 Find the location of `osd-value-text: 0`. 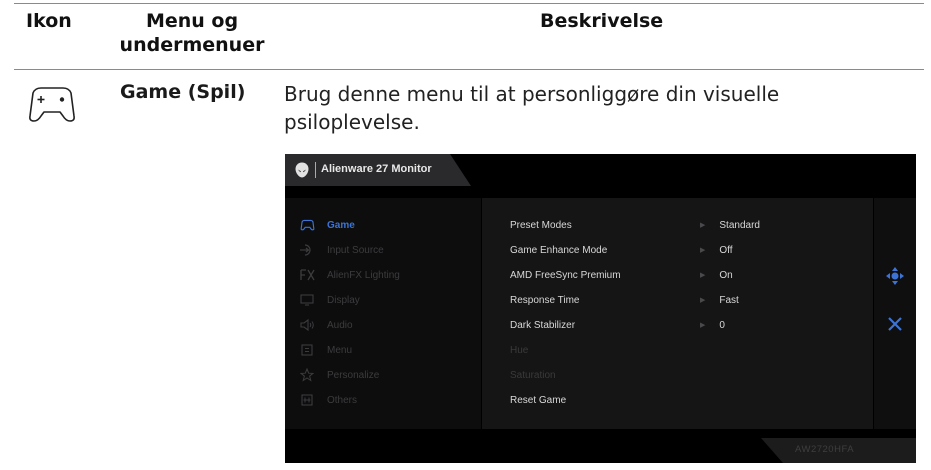

osd-value-text: 0 is located at coordinates (722, 325).